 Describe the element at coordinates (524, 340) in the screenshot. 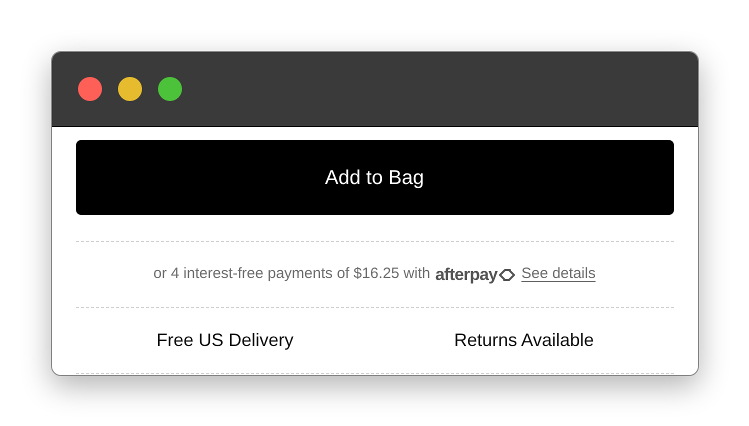

I see `feature-label: Returns Available` at that location.